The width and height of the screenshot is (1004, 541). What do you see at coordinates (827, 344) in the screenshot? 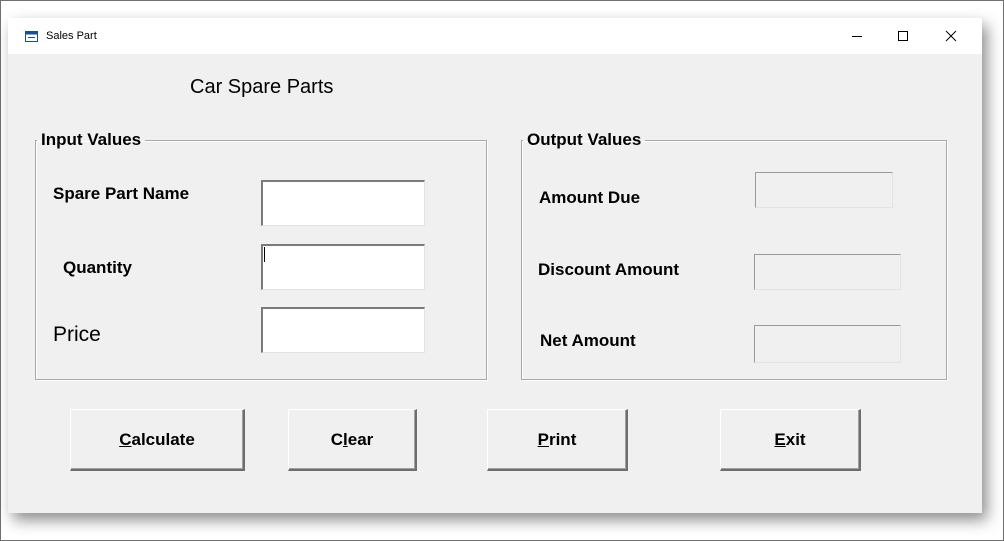
I see `net-amount-output` at bounding box center [827, 344].